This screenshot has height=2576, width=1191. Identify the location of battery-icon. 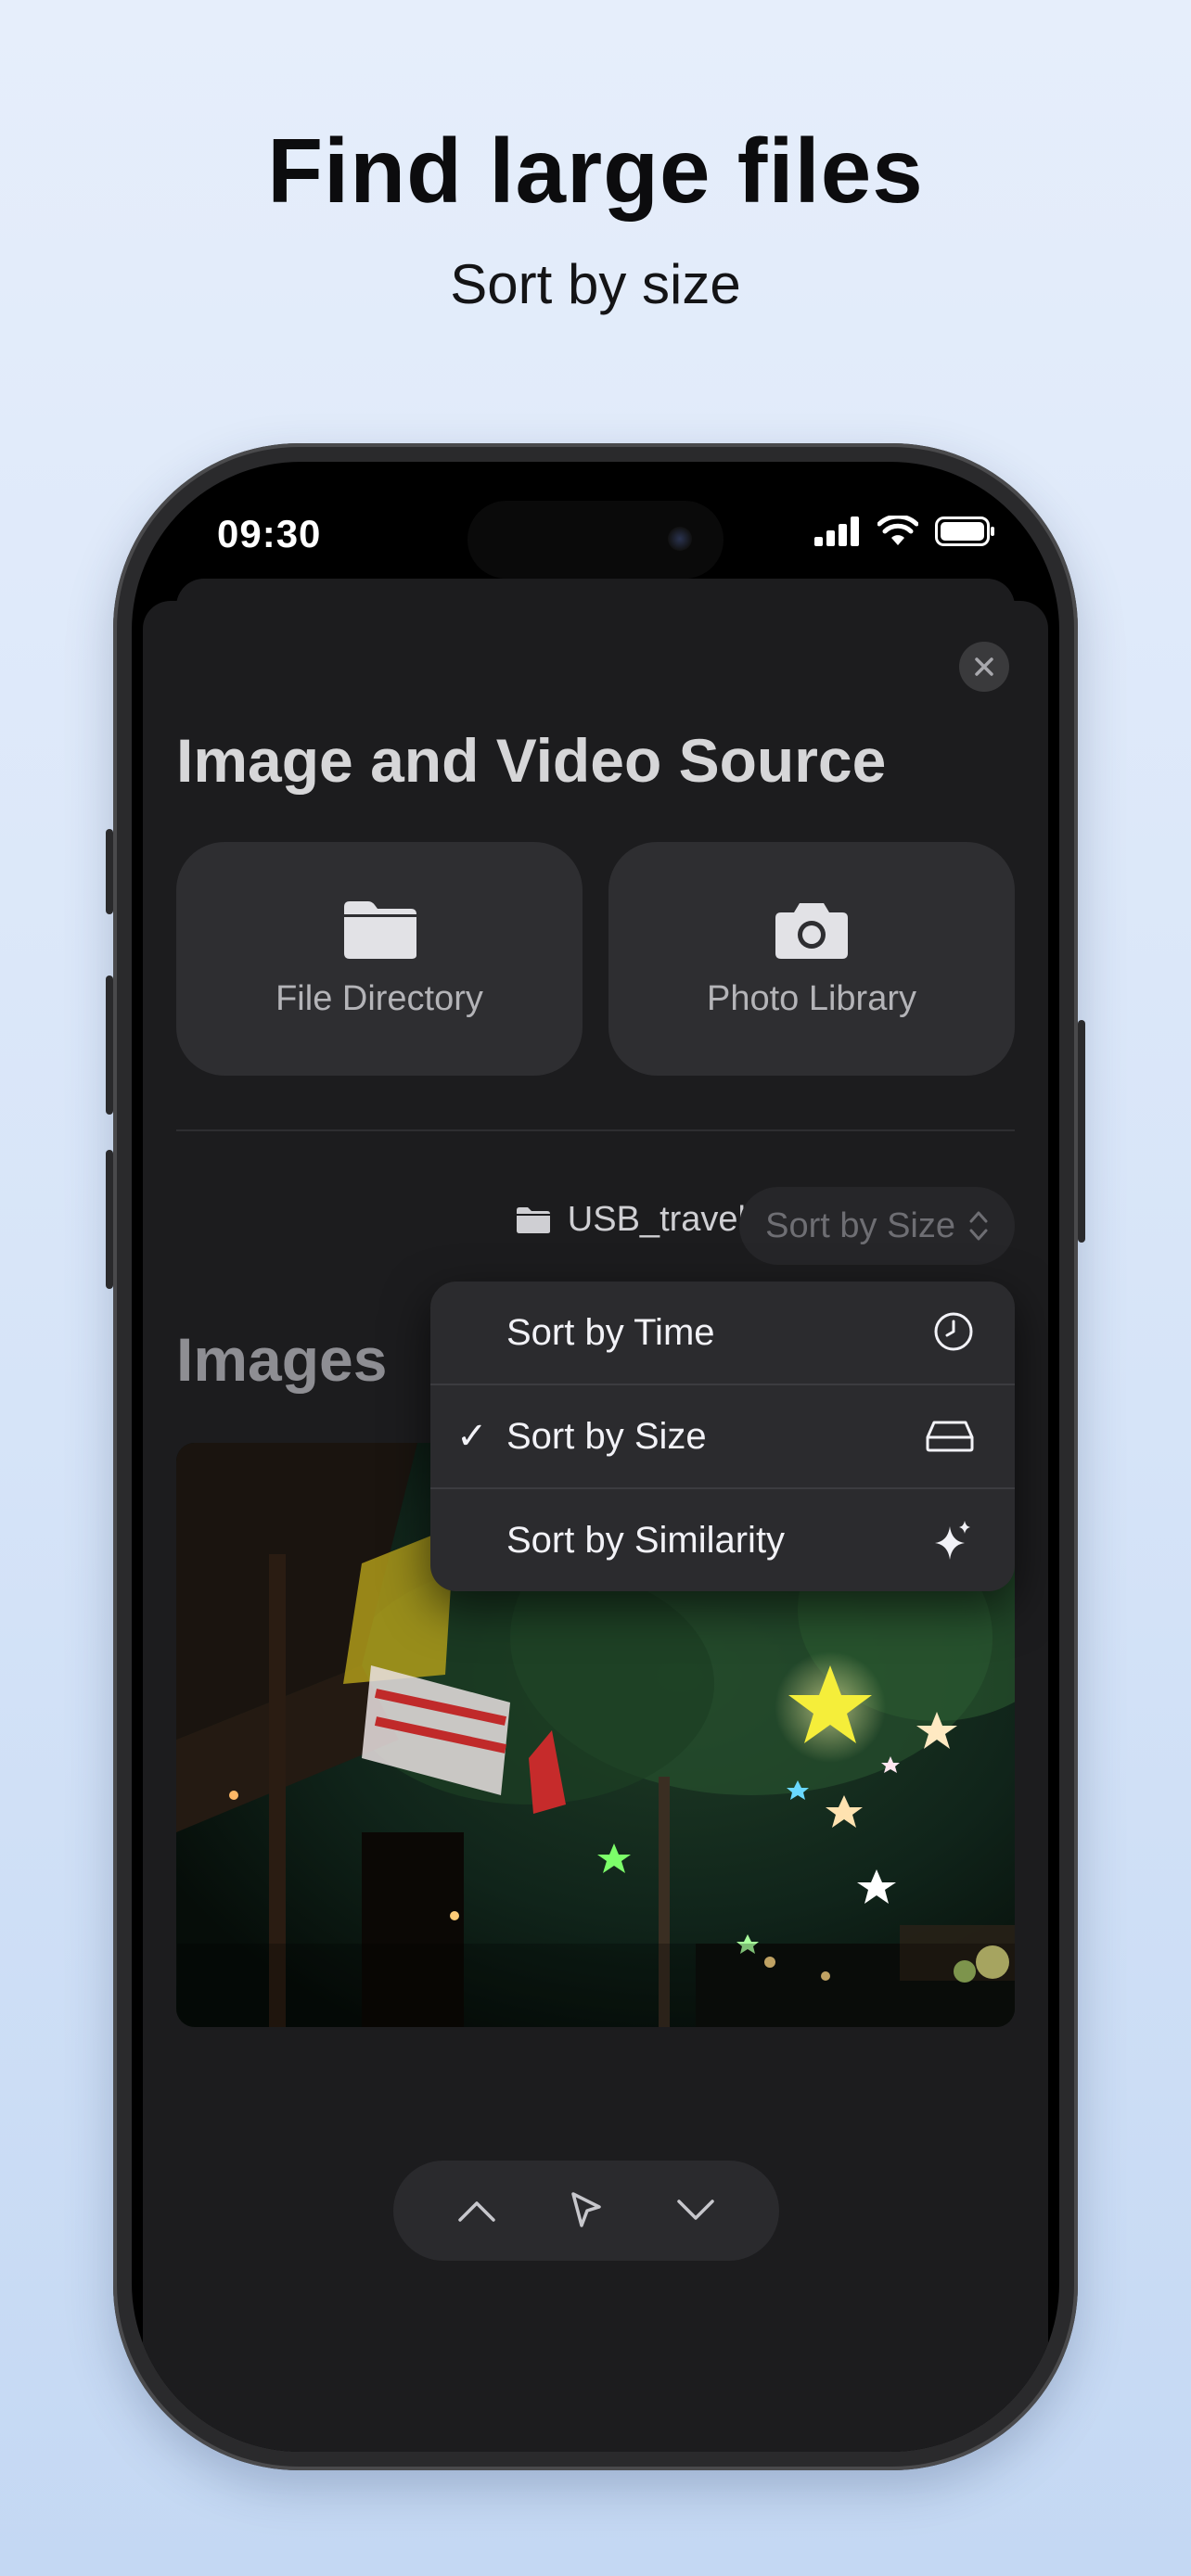
(964, 531).